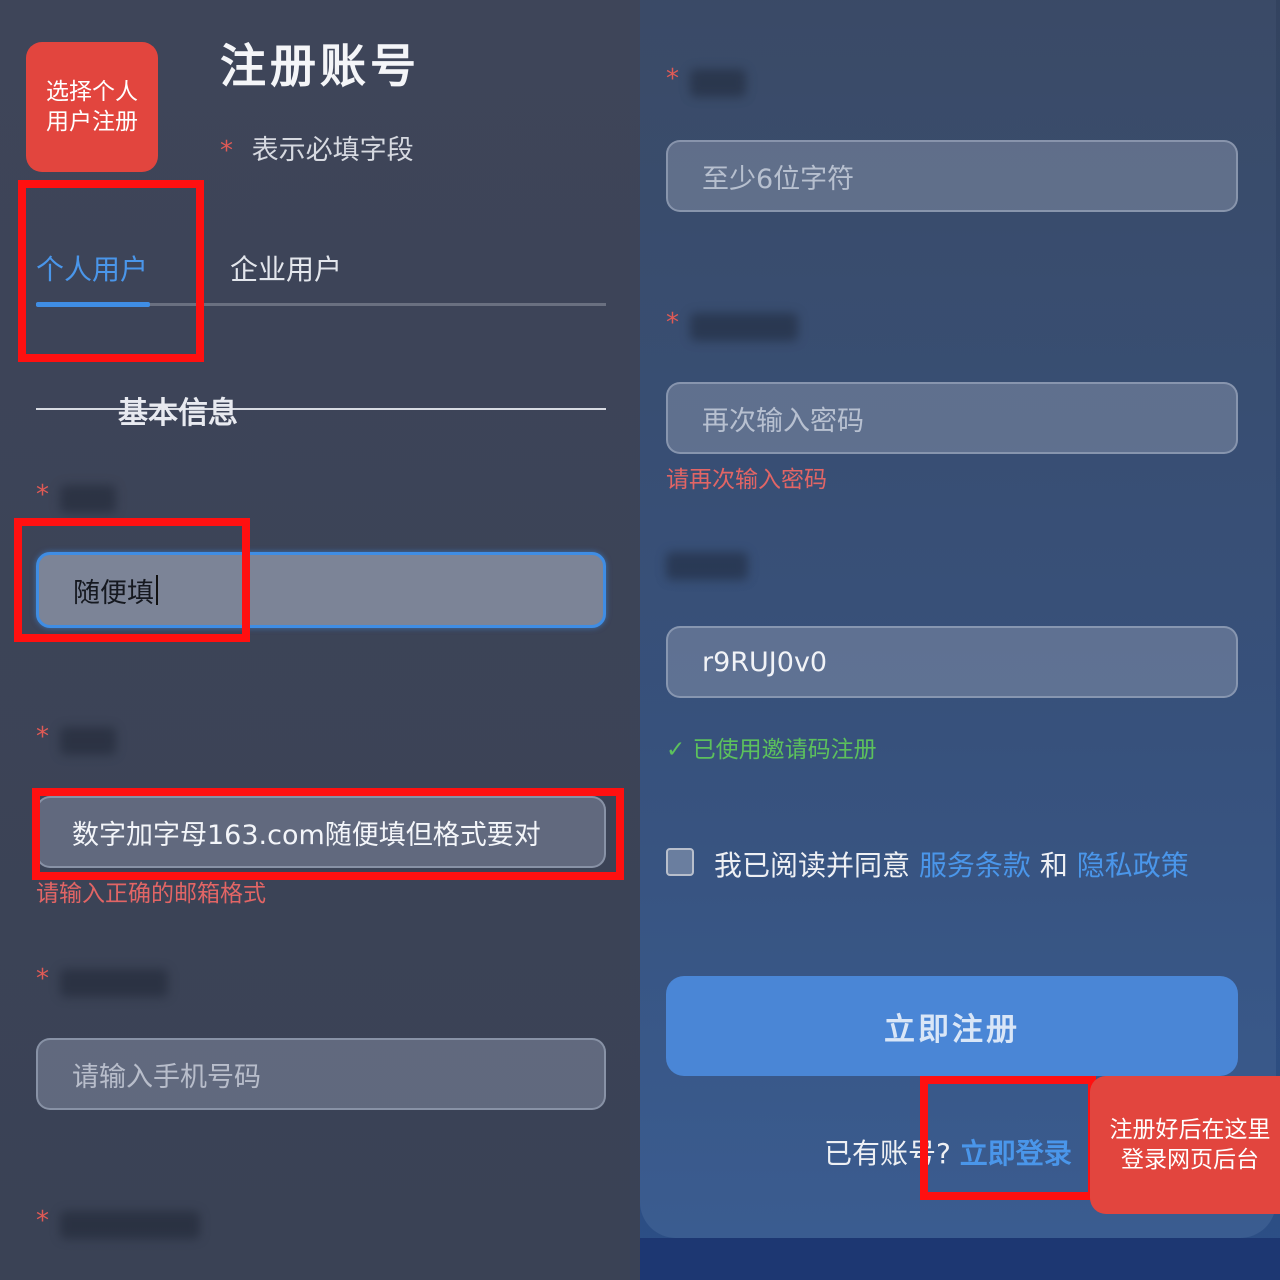 Image resolution: width=1280 pixels, height=1280 pixels. What do you see at coordinates (92, 107) in the screenshot?
I see `annotation-callout-personal: 选择个人 用户注册` at bounding box center [92, 107].